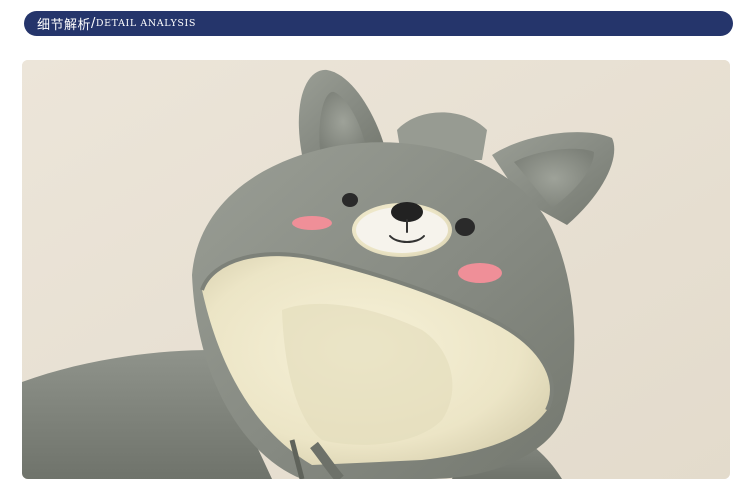 This screenshot has height=488, width=750. What do you see at coordinates (64, 25) in the screenshot?
I see `section-title-zh: 细节解析` at bounding box center [64, 25].